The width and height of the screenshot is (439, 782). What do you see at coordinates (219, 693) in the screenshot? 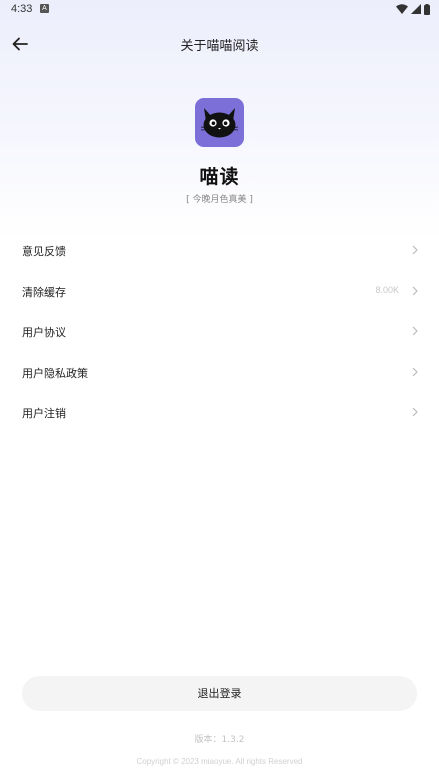
I see `logout-button: 退出登录` at bounding box center [219, 693].